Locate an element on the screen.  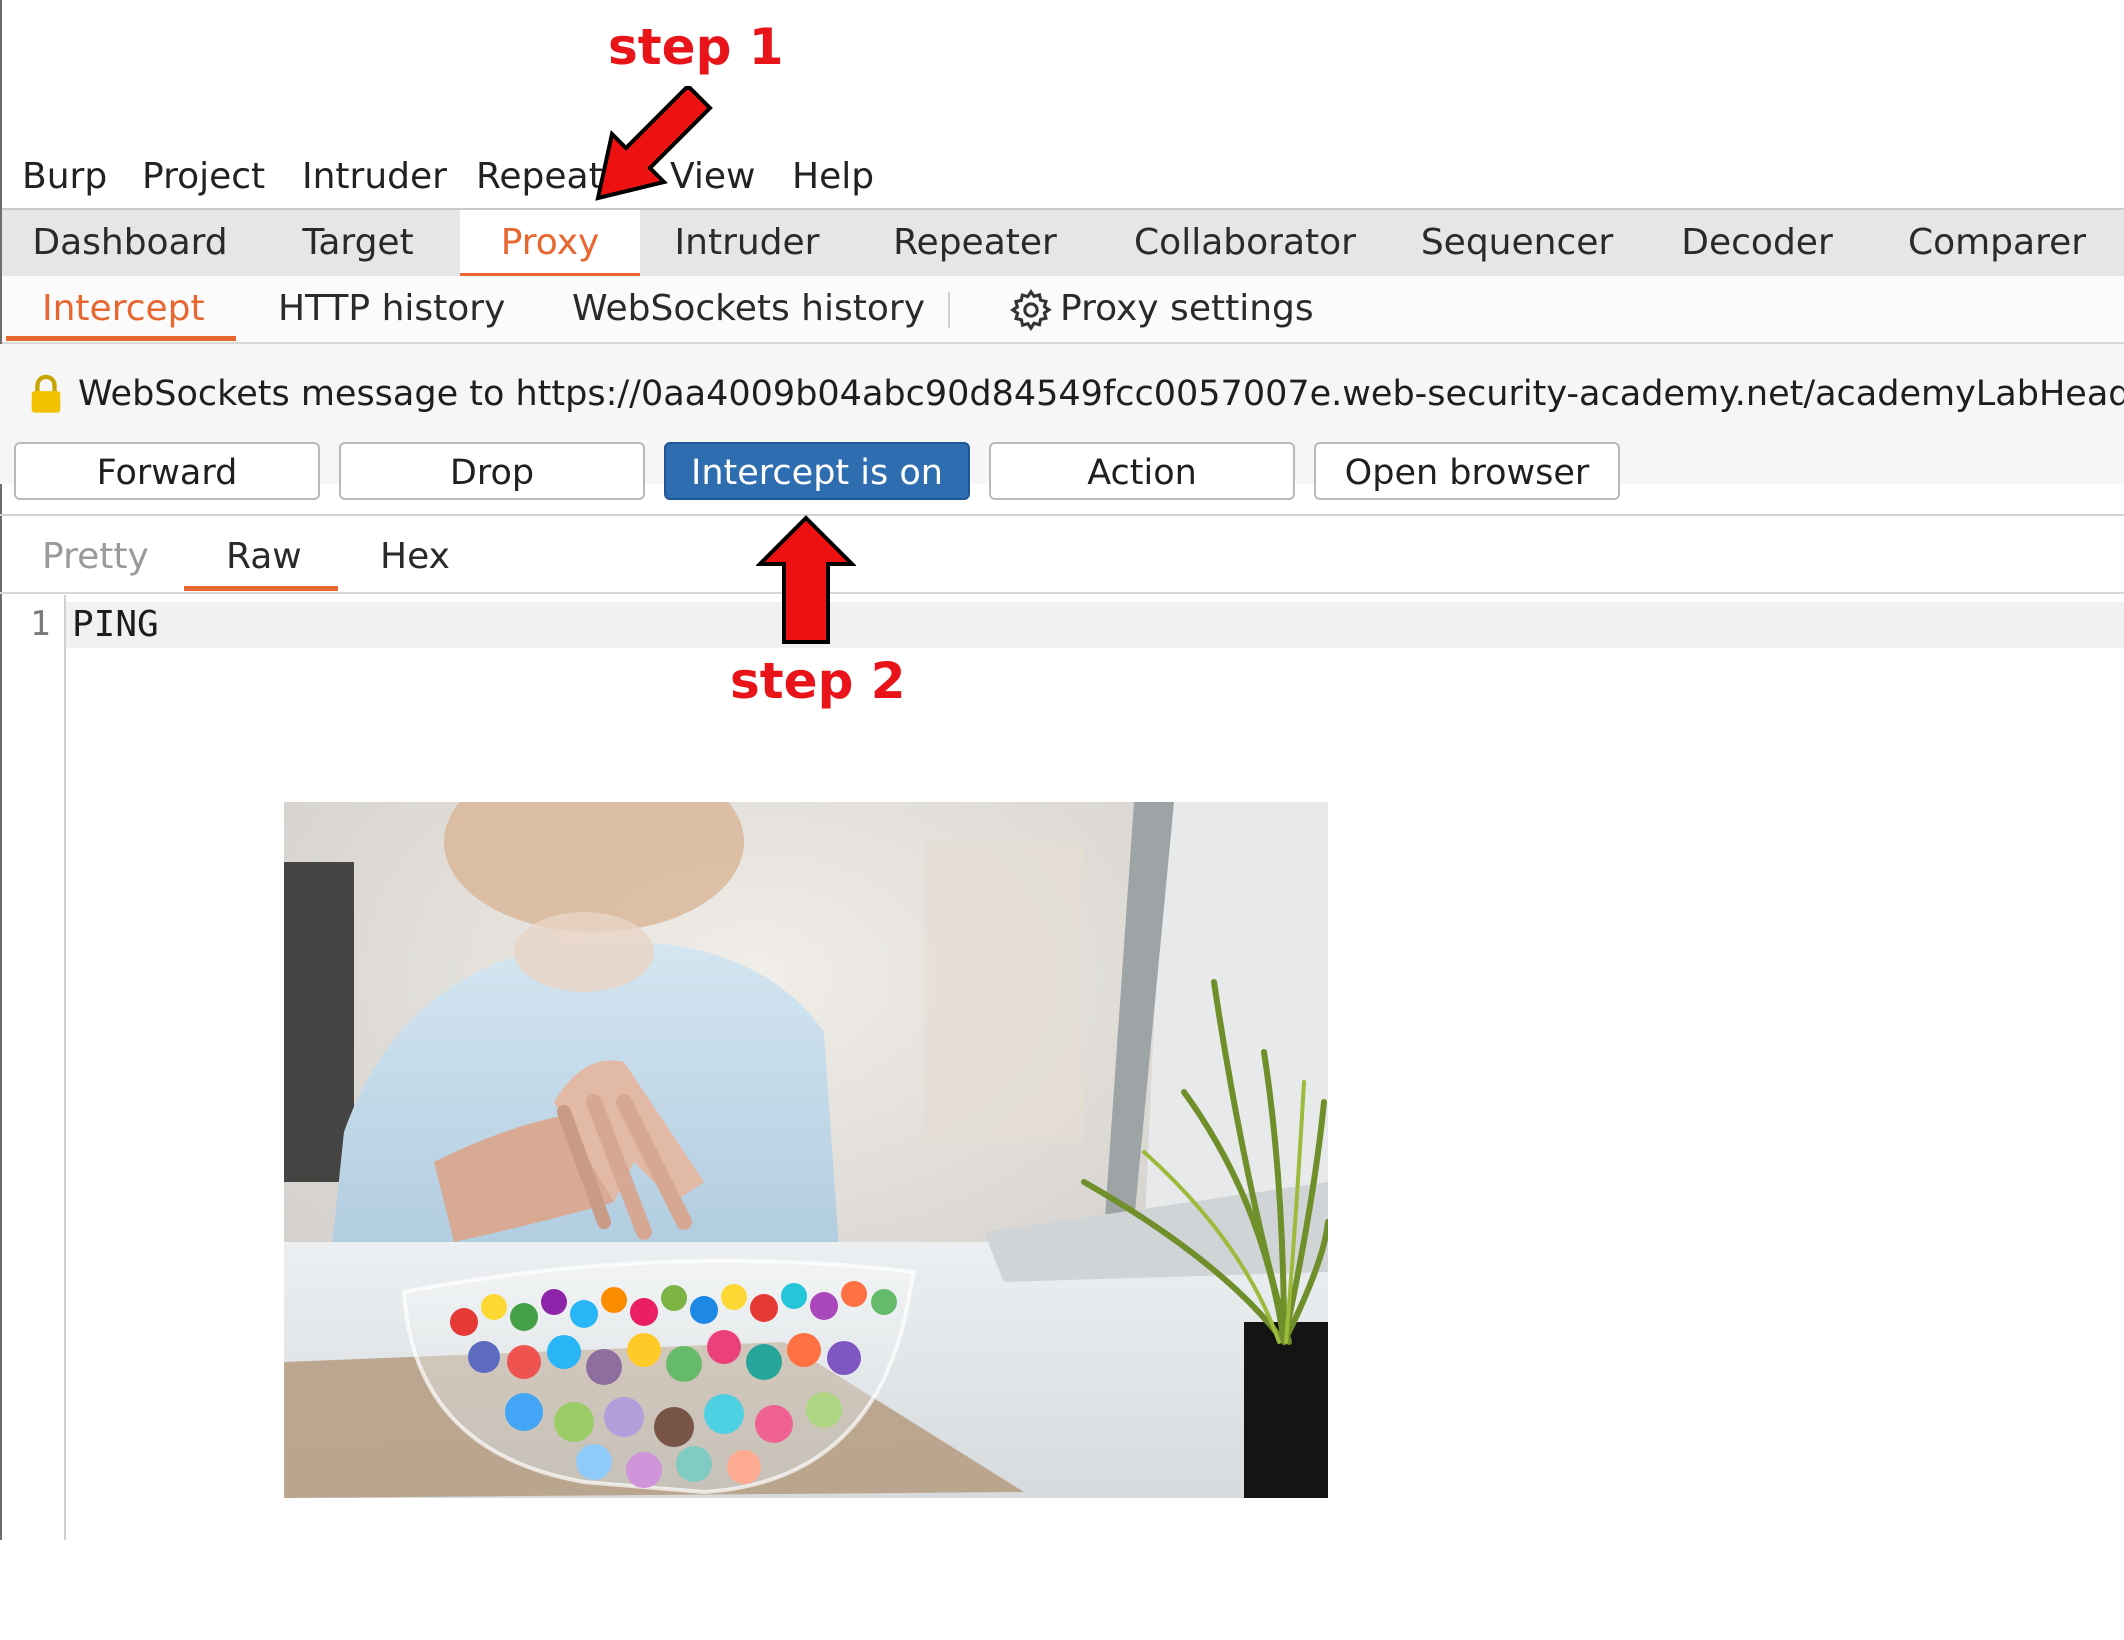
drop-button: Drop is located at coordinates (492, 471).